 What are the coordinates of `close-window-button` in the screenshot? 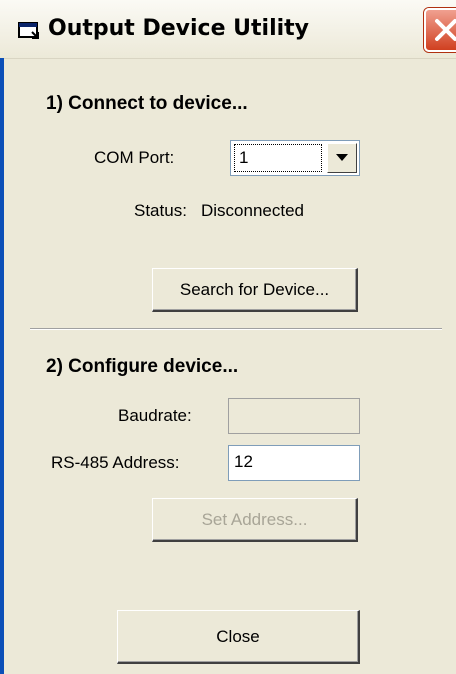 It's located at (440, 30).